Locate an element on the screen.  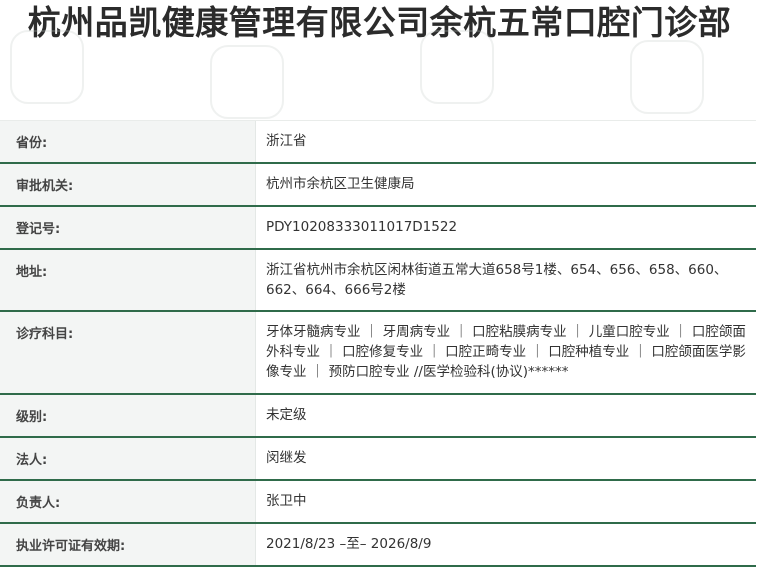
row-value: 浙江省 is located at coordinates (286, 141).